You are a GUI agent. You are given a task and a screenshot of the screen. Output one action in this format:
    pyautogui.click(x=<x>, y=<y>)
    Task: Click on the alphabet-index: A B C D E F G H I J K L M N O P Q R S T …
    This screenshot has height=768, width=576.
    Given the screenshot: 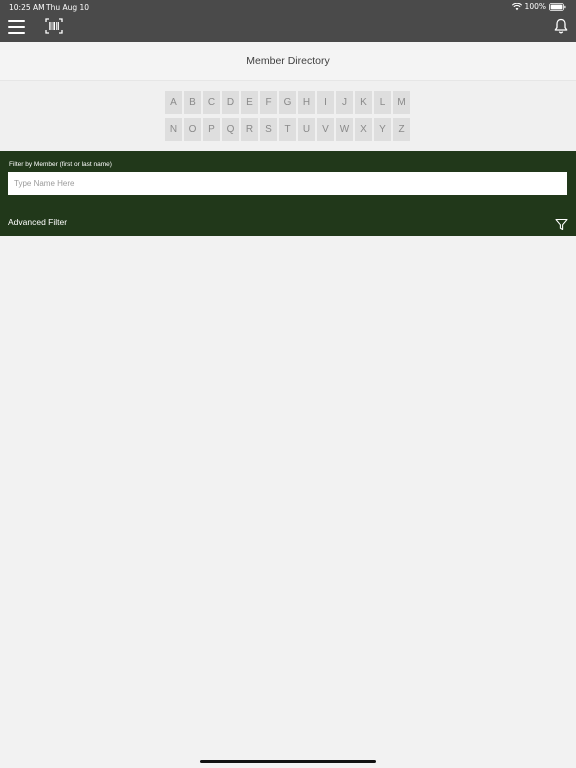 What is the action you would take?
    pyautogui.click(x=288, y=116)
    